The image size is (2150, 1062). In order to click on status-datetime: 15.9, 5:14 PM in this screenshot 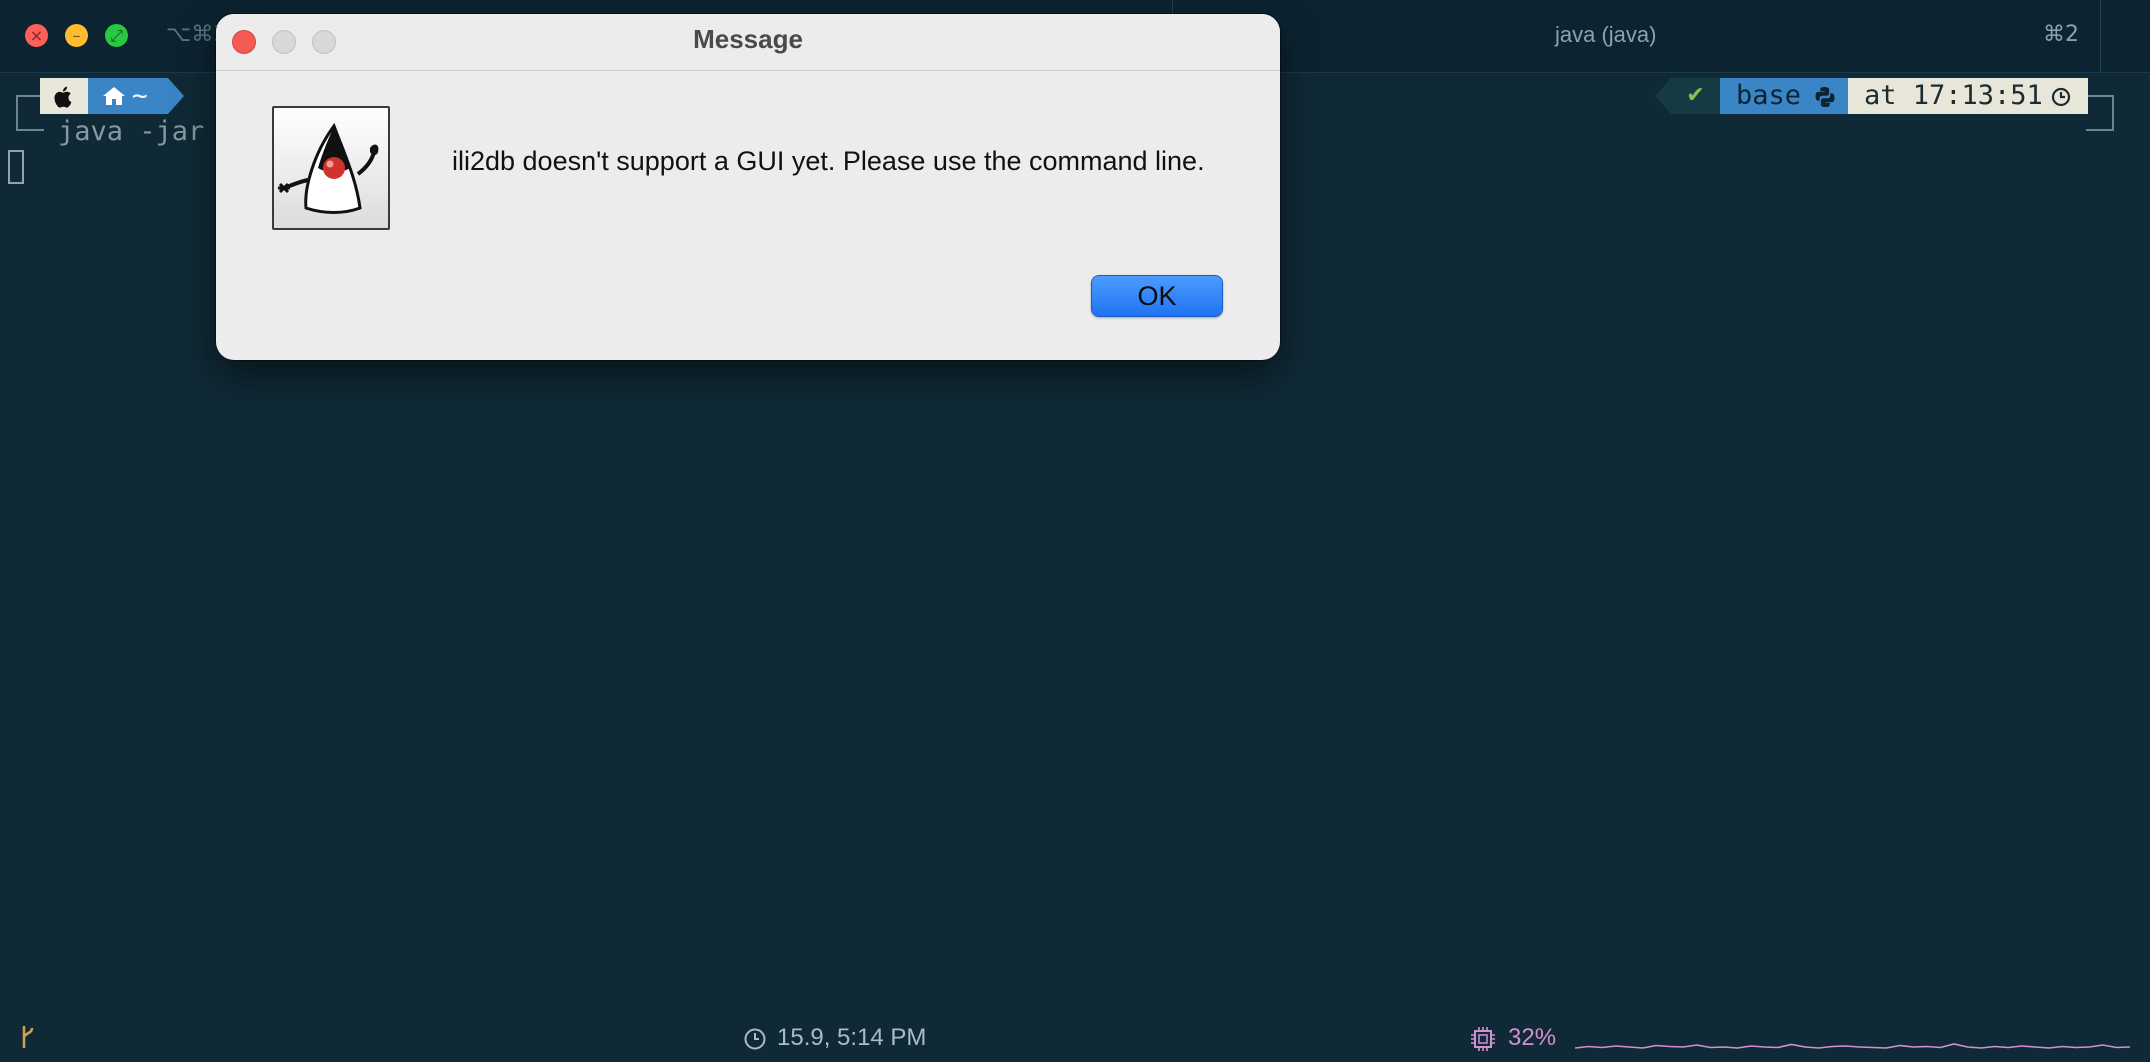, I will do `click(852, 1037)`.